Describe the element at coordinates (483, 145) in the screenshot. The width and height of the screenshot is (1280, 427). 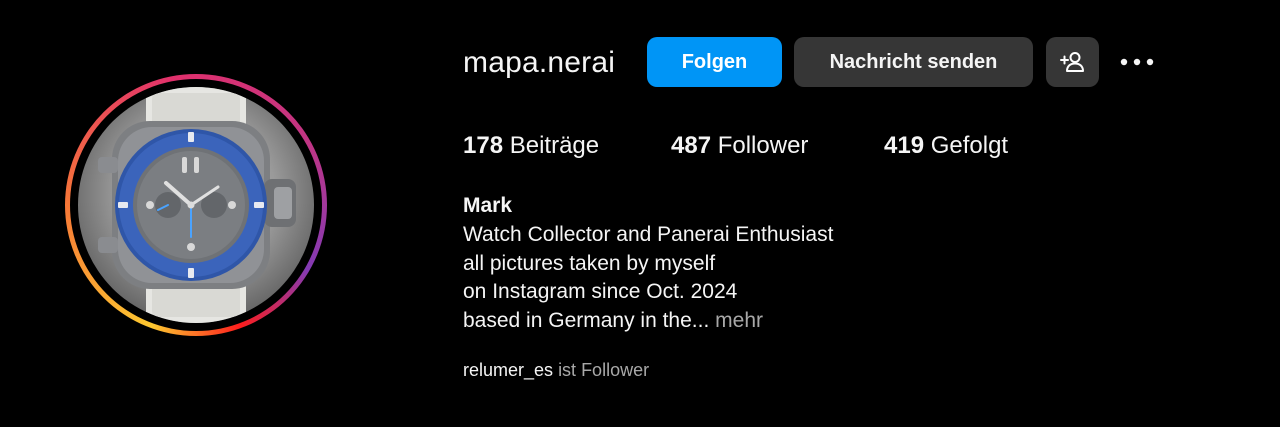
I see `posts-count: 178` at that location.